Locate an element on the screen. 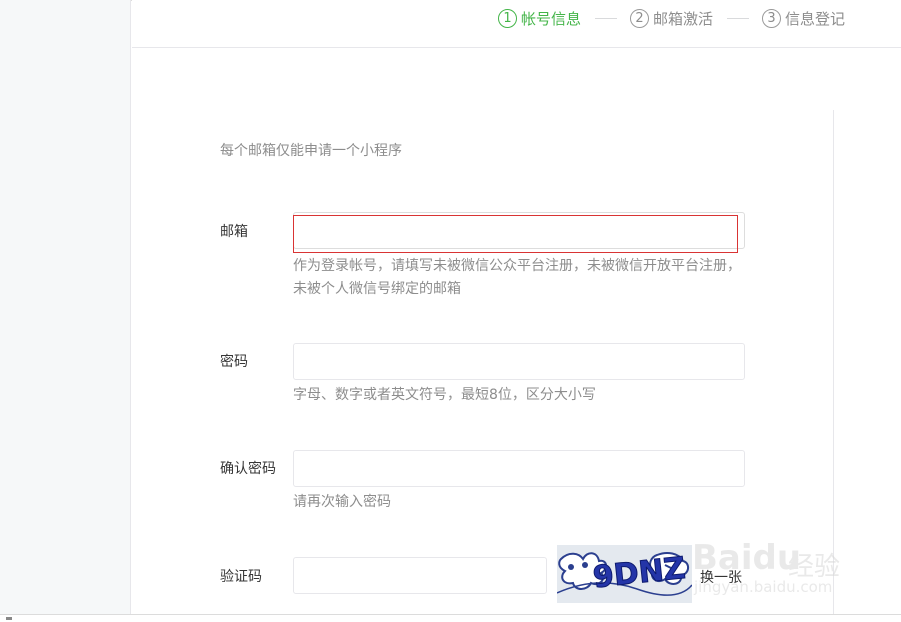 The height and width of the screenshot is (622, 901). step-label: 信息登记 is located at coordinates (815, 18).